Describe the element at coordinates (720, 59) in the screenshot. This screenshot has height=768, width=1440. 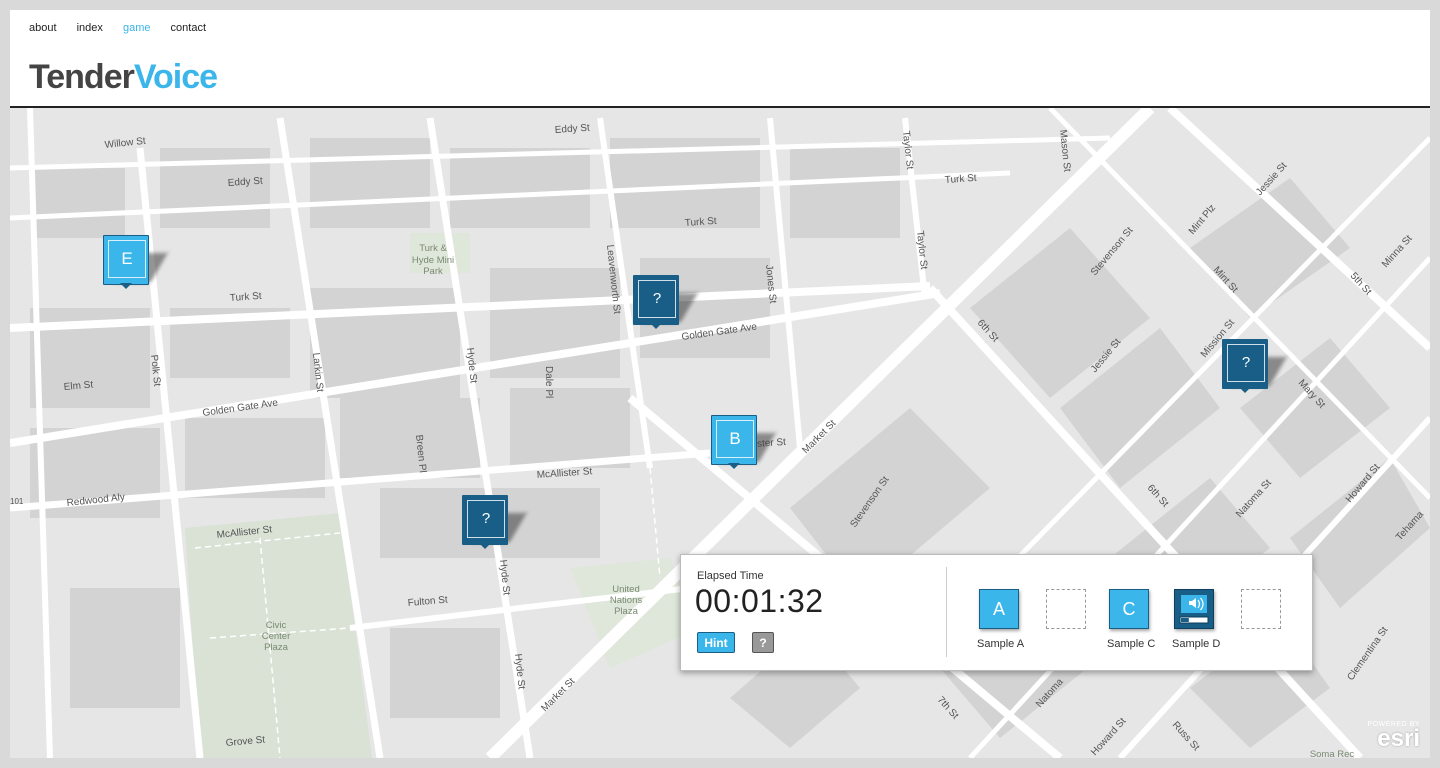
I see `site-header: about index game contact TenderVoice` at that location.